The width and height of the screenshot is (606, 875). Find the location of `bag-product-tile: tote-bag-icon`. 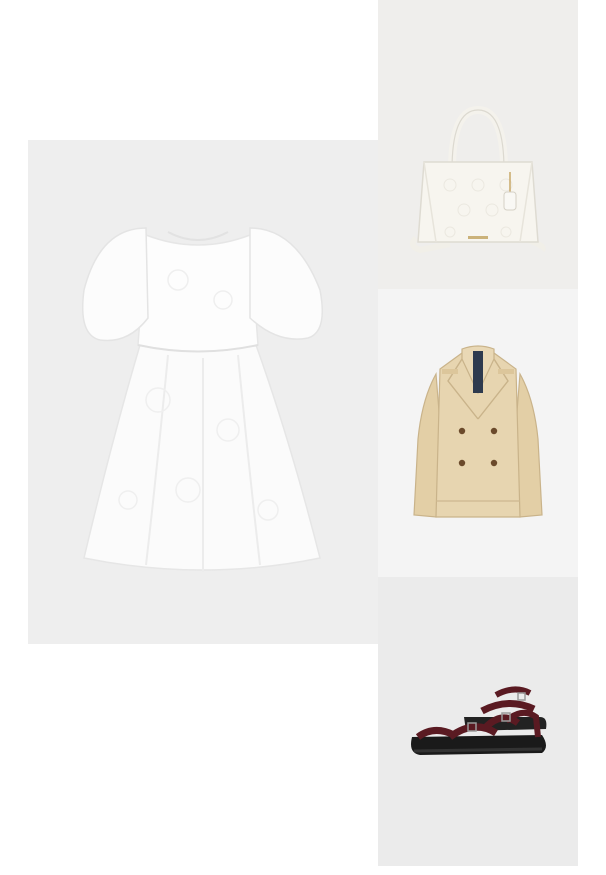

bag-product-tile: tote-bag-icon is located at coordinates (478, 144).